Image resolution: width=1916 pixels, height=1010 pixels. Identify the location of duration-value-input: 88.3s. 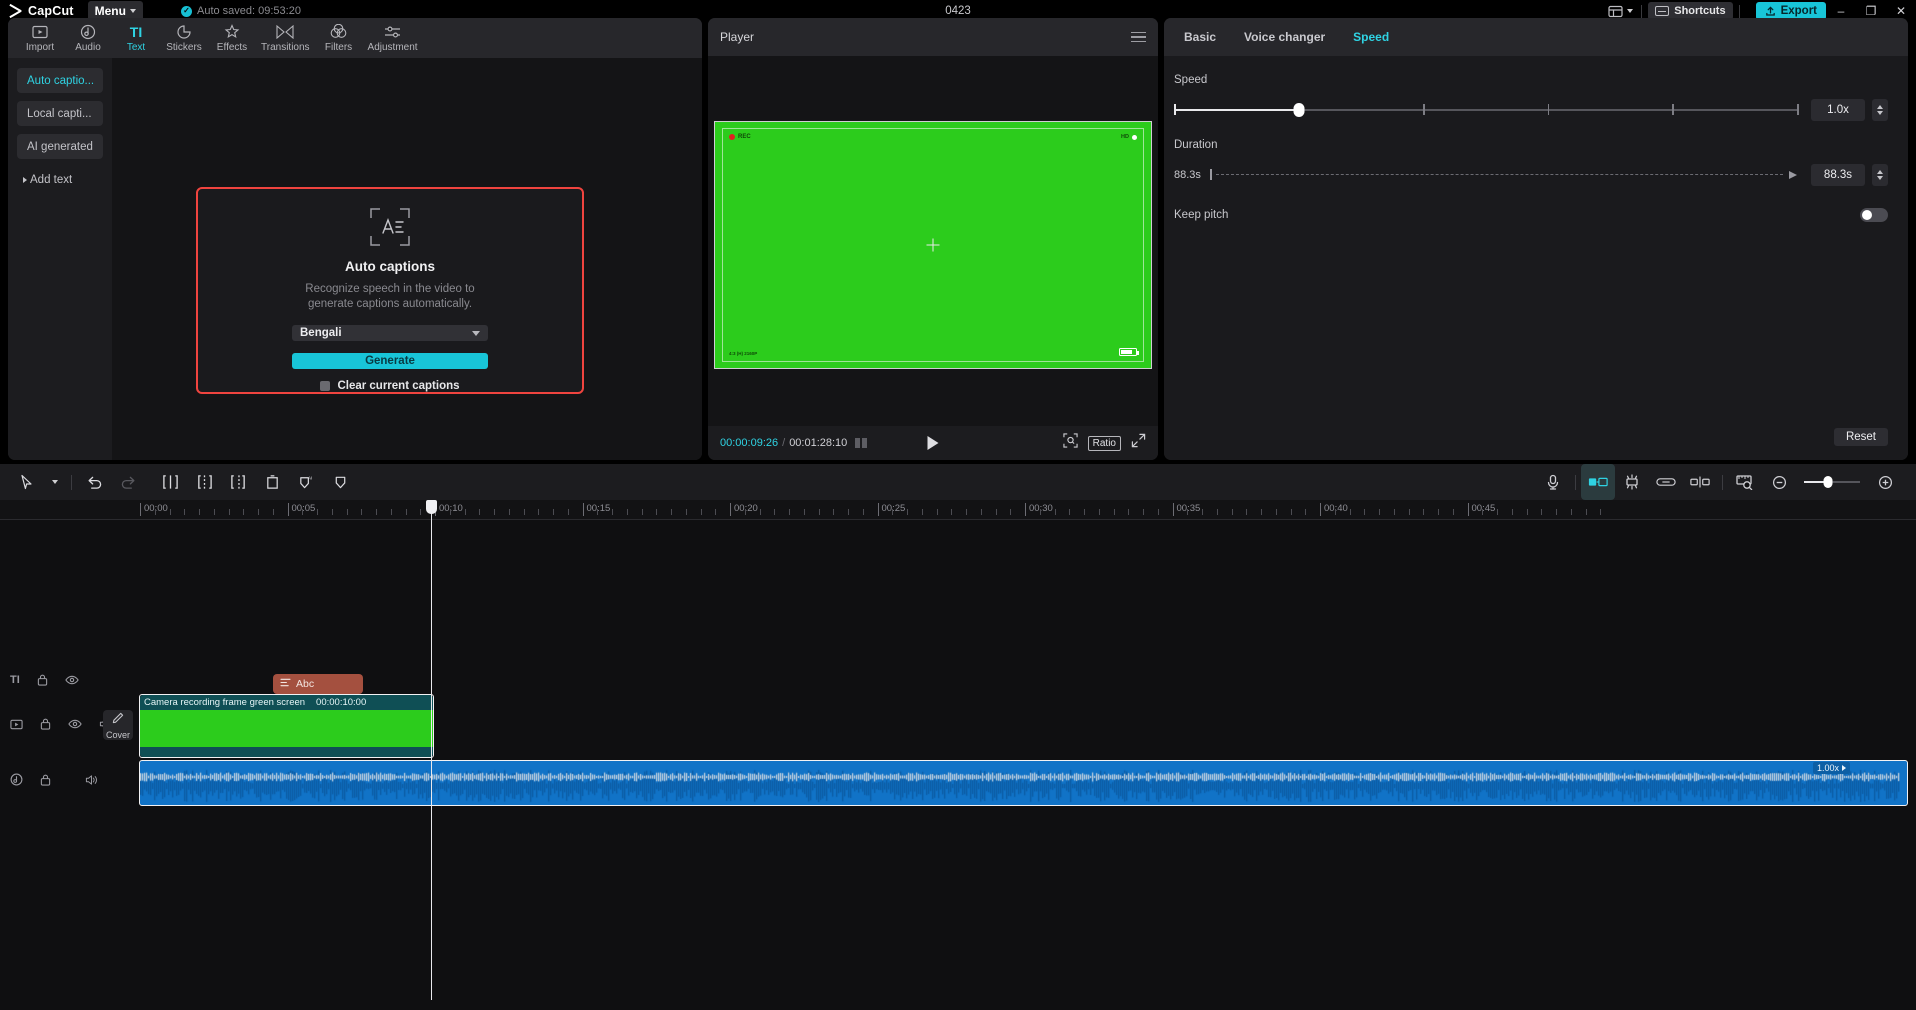
(1838, 175).